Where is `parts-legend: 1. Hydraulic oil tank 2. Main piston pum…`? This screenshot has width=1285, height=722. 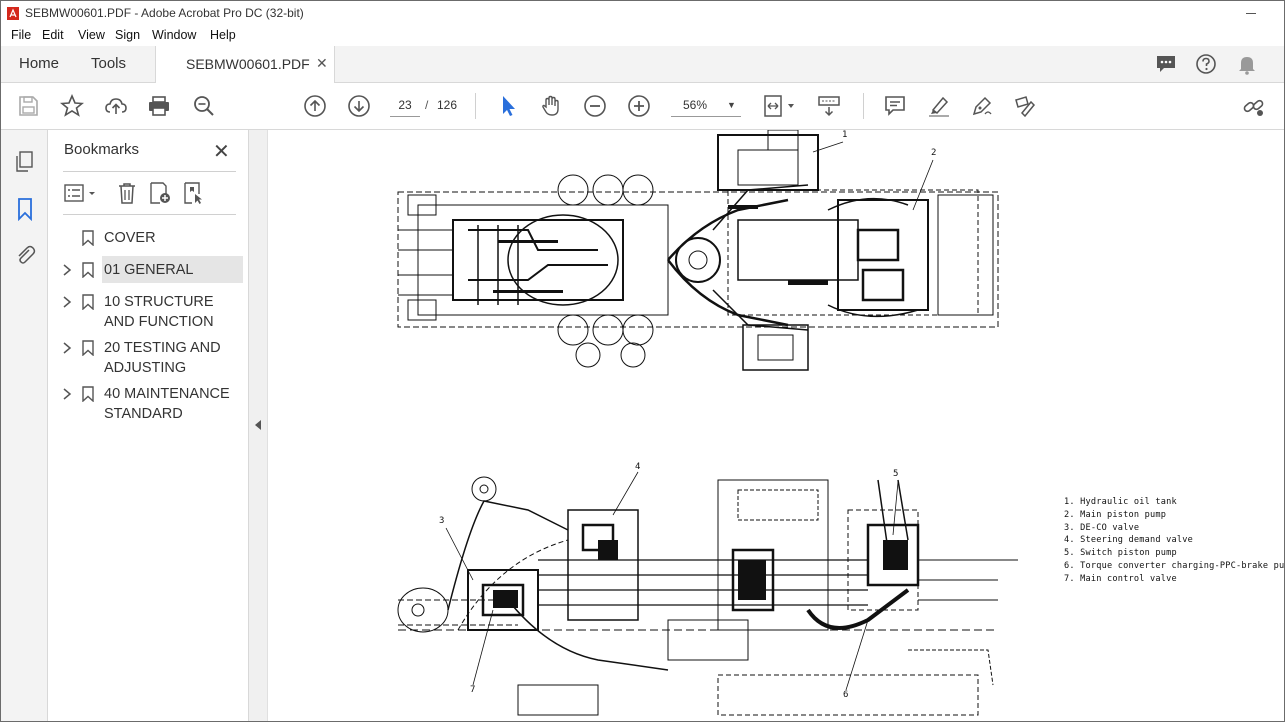 parts-legend: 1. Hydraulic oil tank 2. Main piston pum… is located at coordinates (1174, 541).